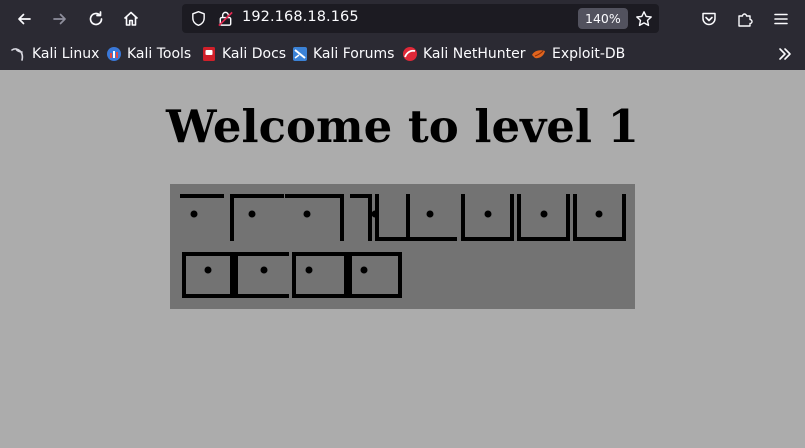 The height and width of the screenshot is (448, 805). What do you see at coordinates (354, 54) in the screenshot?
I see `bookmark-label: Kali Forums` at bounding box center [354, 54].